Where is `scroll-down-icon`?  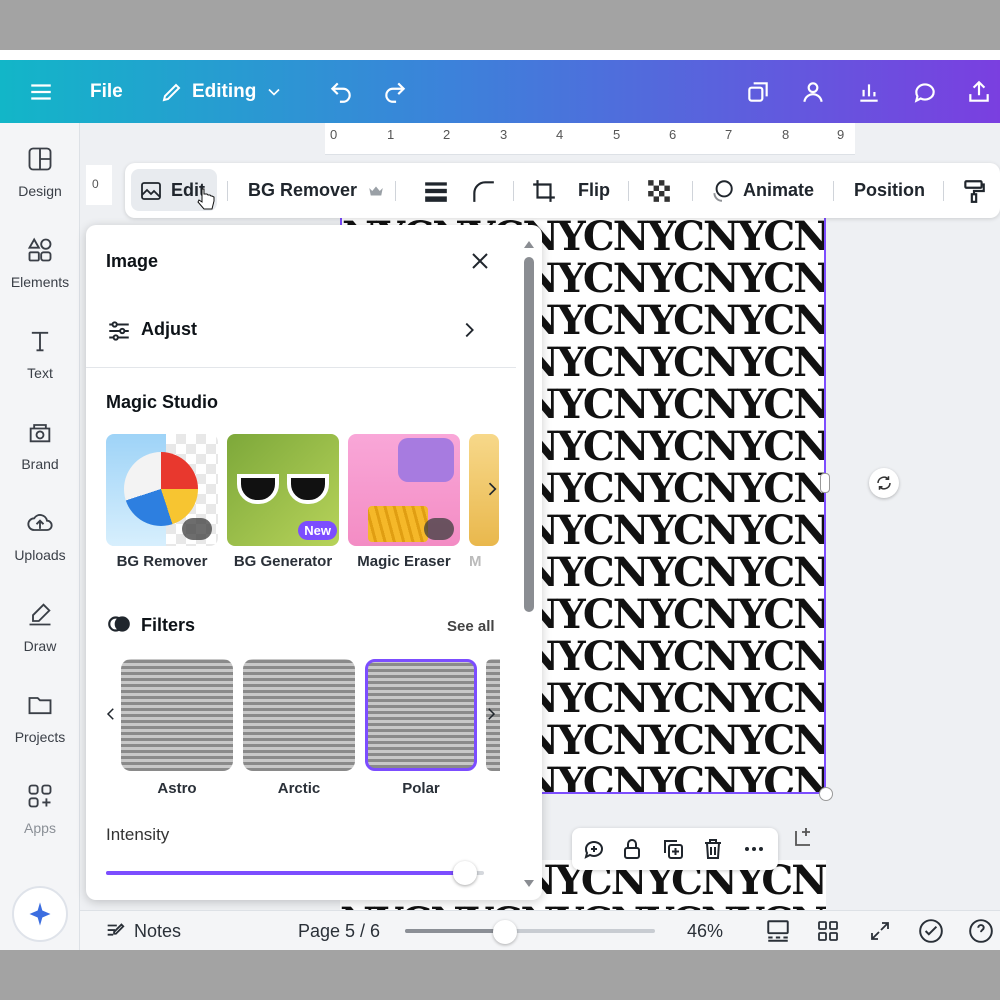 scroll-down-icon is located at coordinates (529, 883).